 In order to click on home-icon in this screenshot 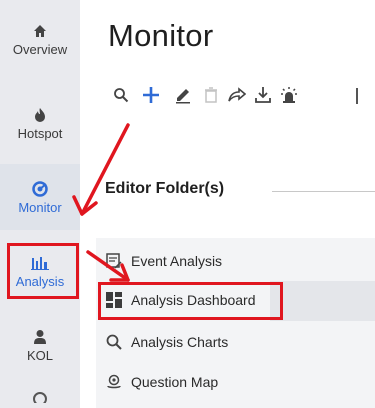, I will do `click(40, 31)`.